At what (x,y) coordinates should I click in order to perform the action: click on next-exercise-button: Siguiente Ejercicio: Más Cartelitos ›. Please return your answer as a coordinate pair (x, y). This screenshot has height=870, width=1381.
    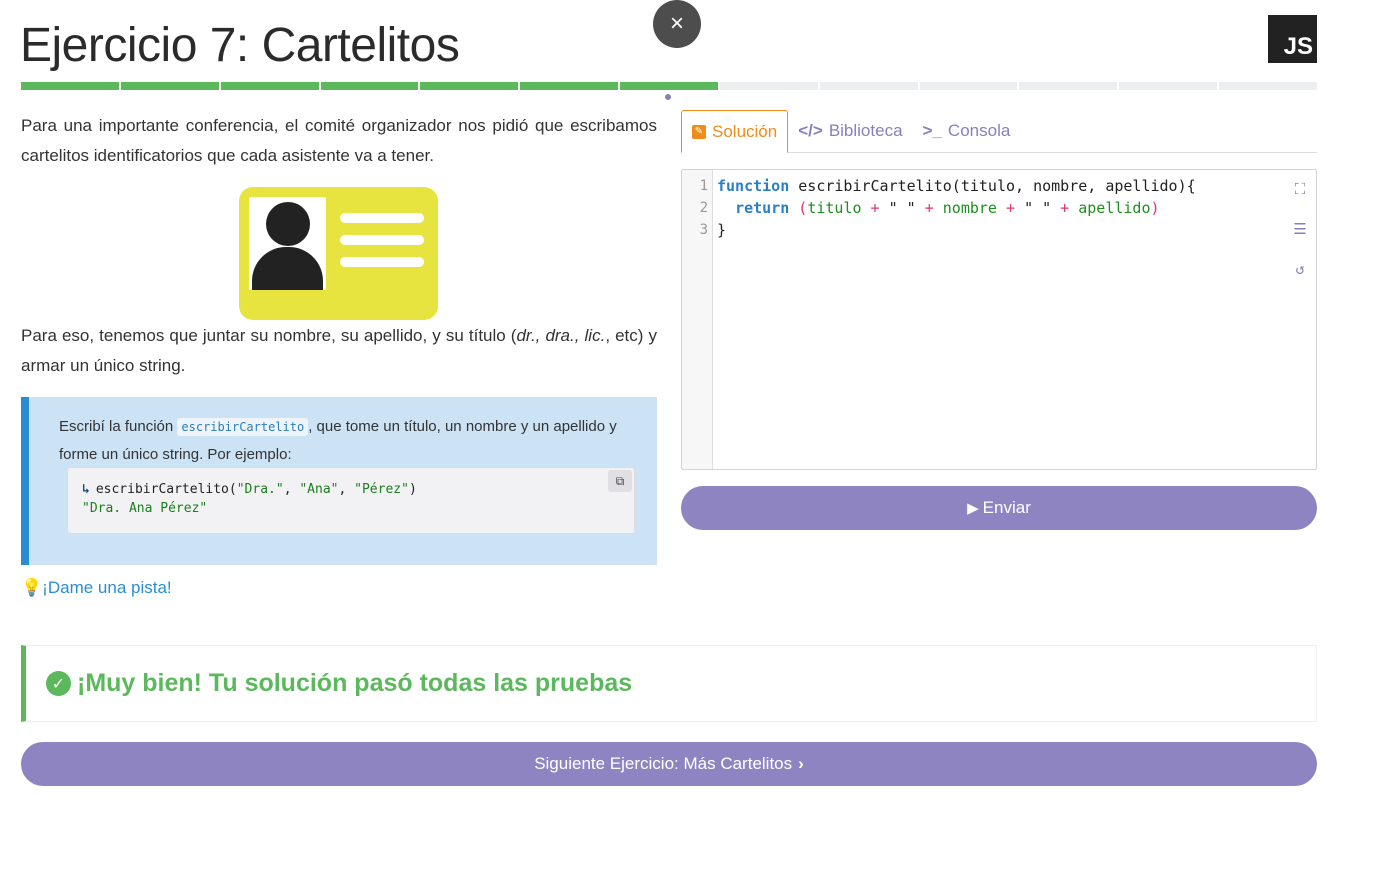
    Looking at the image, I should click on (669, 764).